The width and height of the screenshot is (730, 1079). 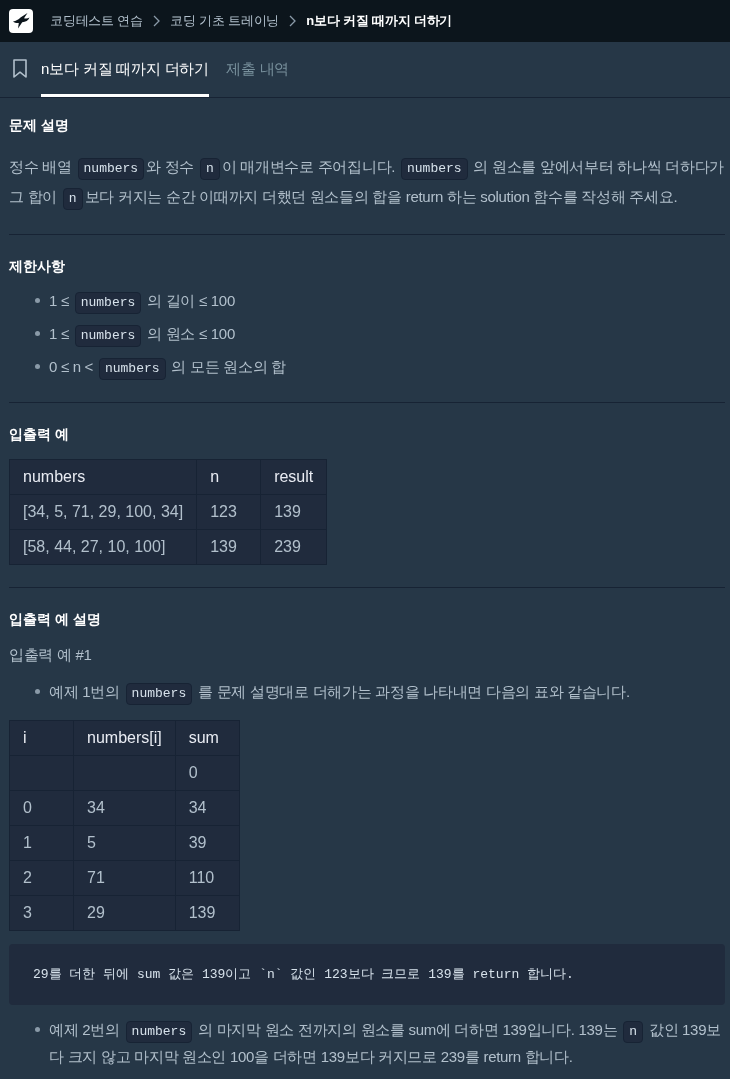 I want to click on column-header: numbers, so click(x=103, y=477).